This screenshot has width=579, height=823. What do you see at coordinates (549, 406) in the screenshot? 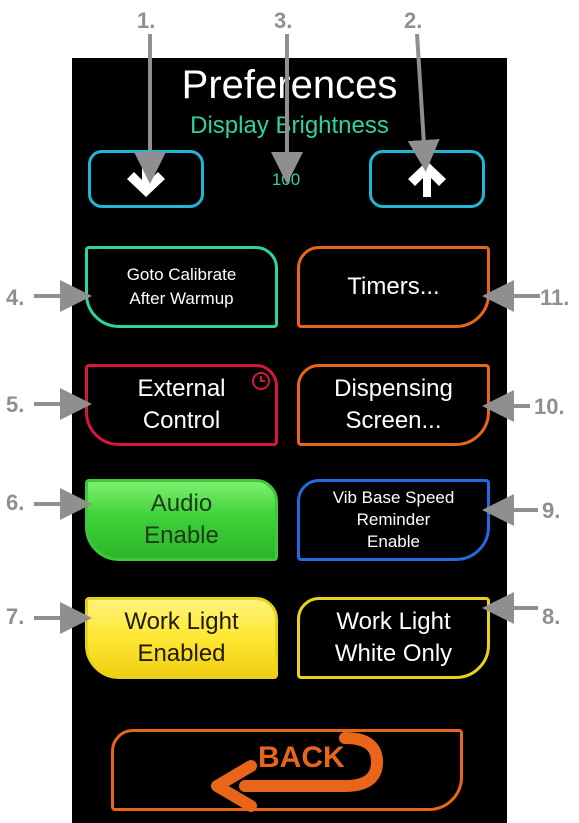
I see `callout-10: 10.` at bounding box center [549, 406].